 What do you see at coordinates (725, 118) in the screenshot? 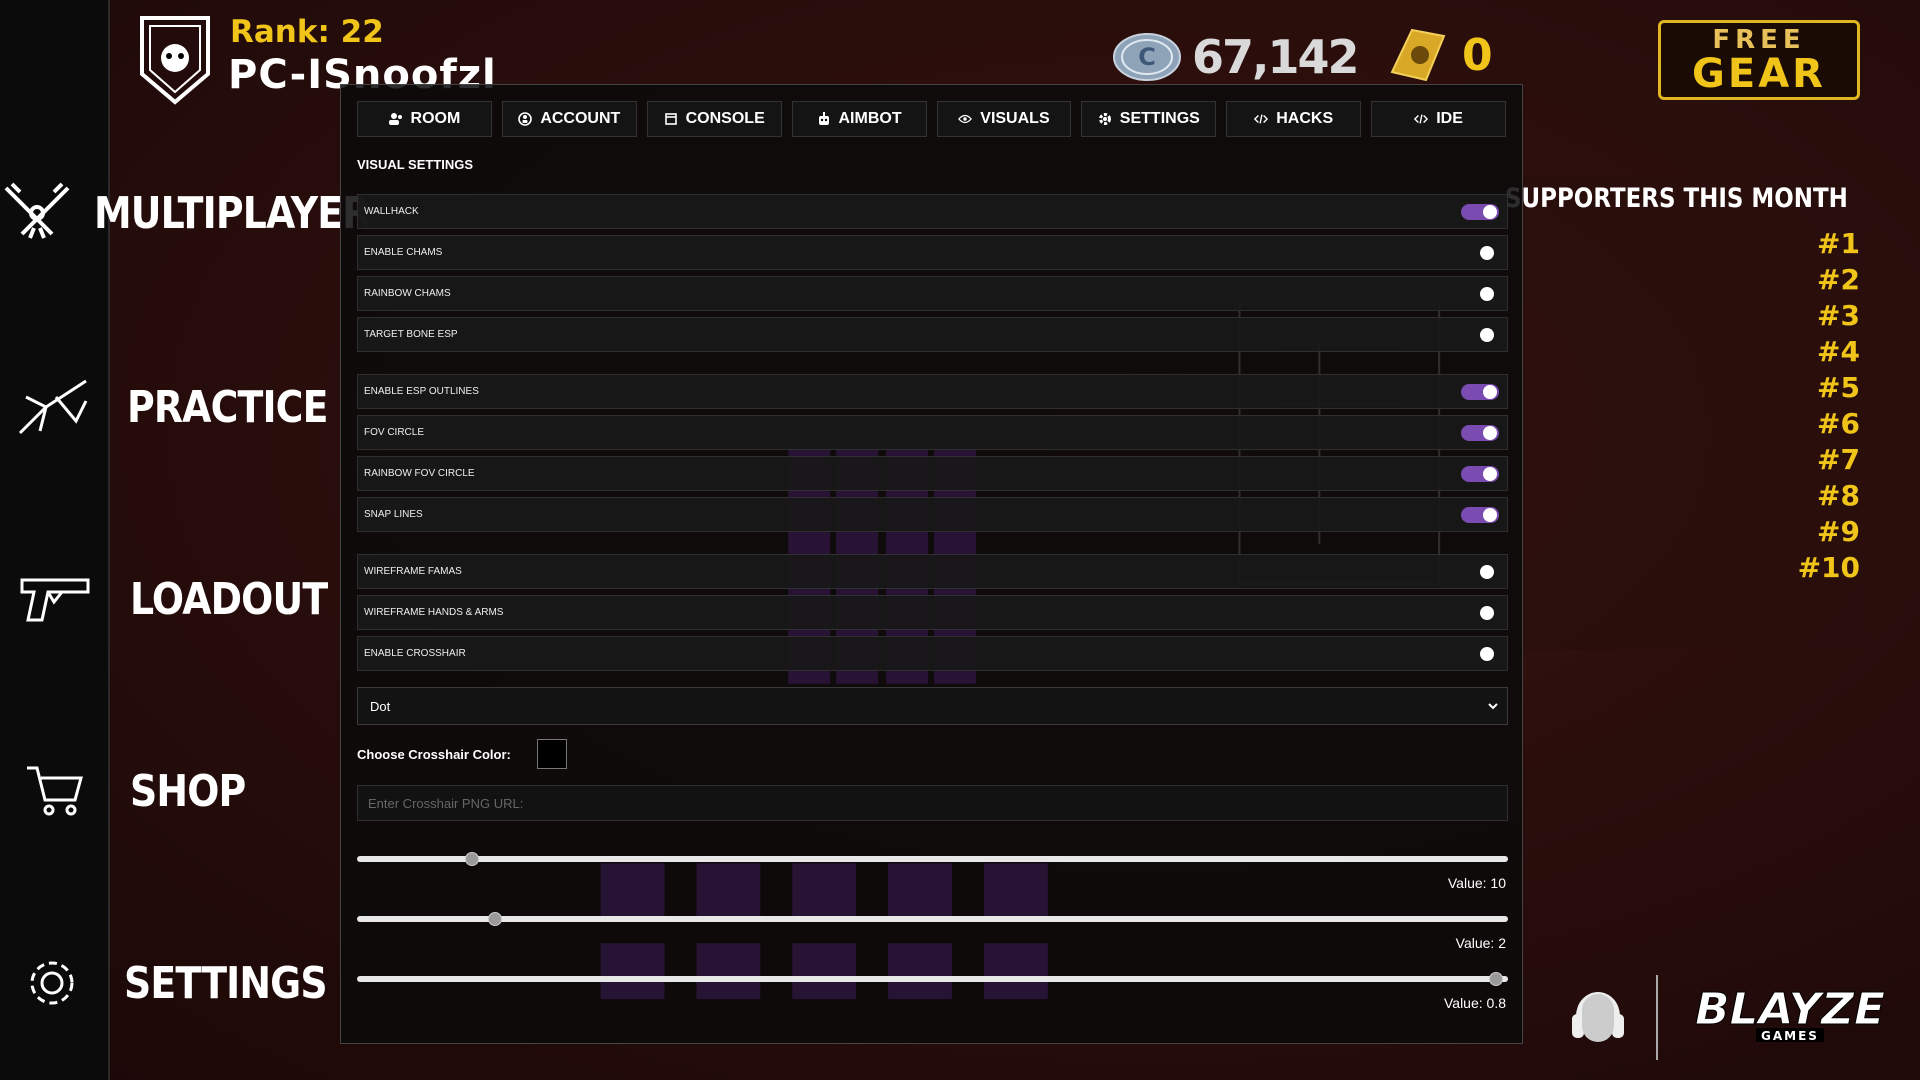
I see `tab-label: CONSOLE` at bounding box center [725, 118].